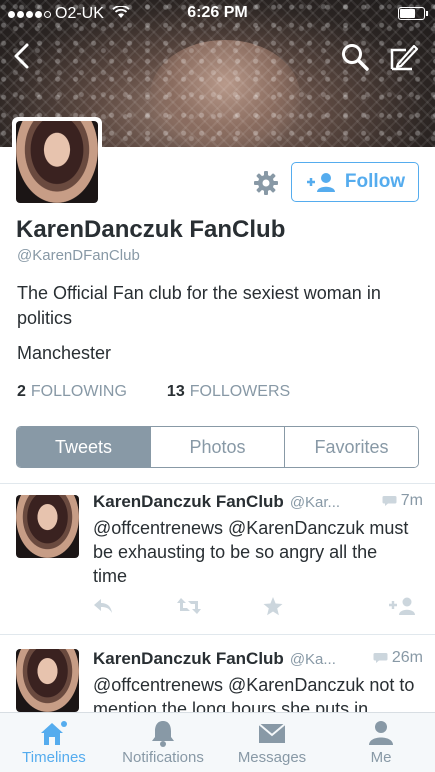  I want to click on tweet-actions, so click(257, 608).